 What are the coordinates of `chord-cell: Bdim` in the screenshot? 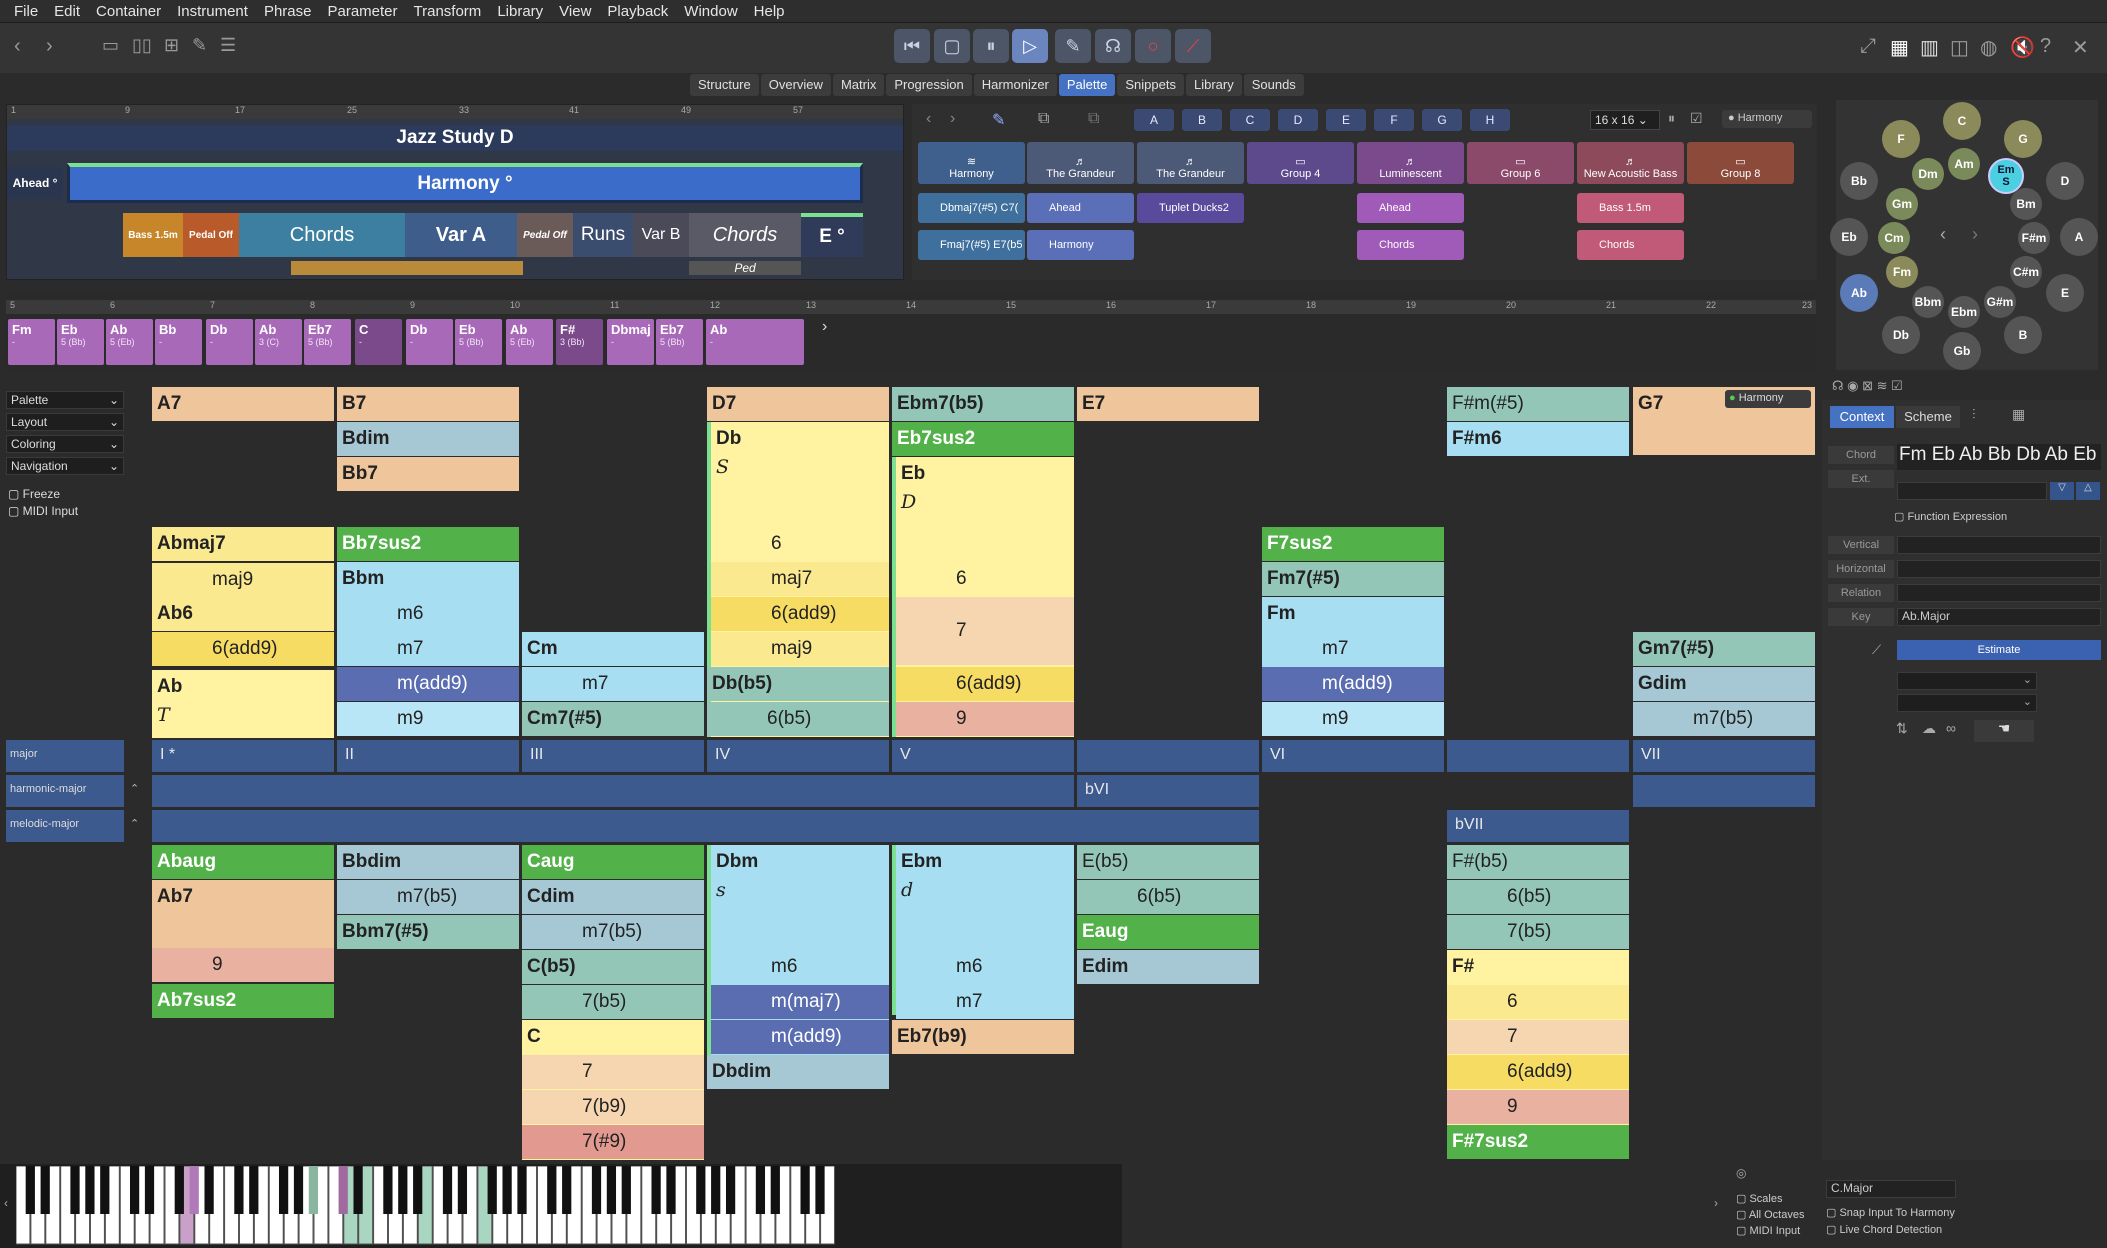 It's located at (428, 439).